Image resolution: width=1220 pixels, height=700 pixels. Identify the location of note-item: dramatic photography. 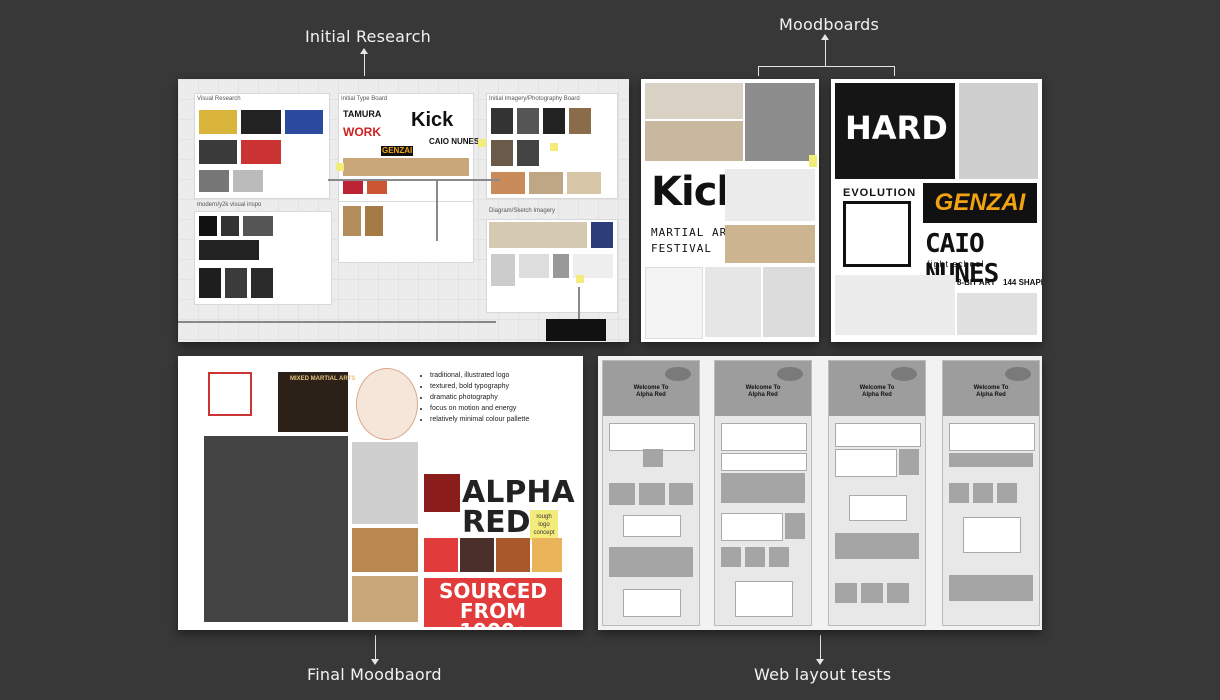
(479, 397).